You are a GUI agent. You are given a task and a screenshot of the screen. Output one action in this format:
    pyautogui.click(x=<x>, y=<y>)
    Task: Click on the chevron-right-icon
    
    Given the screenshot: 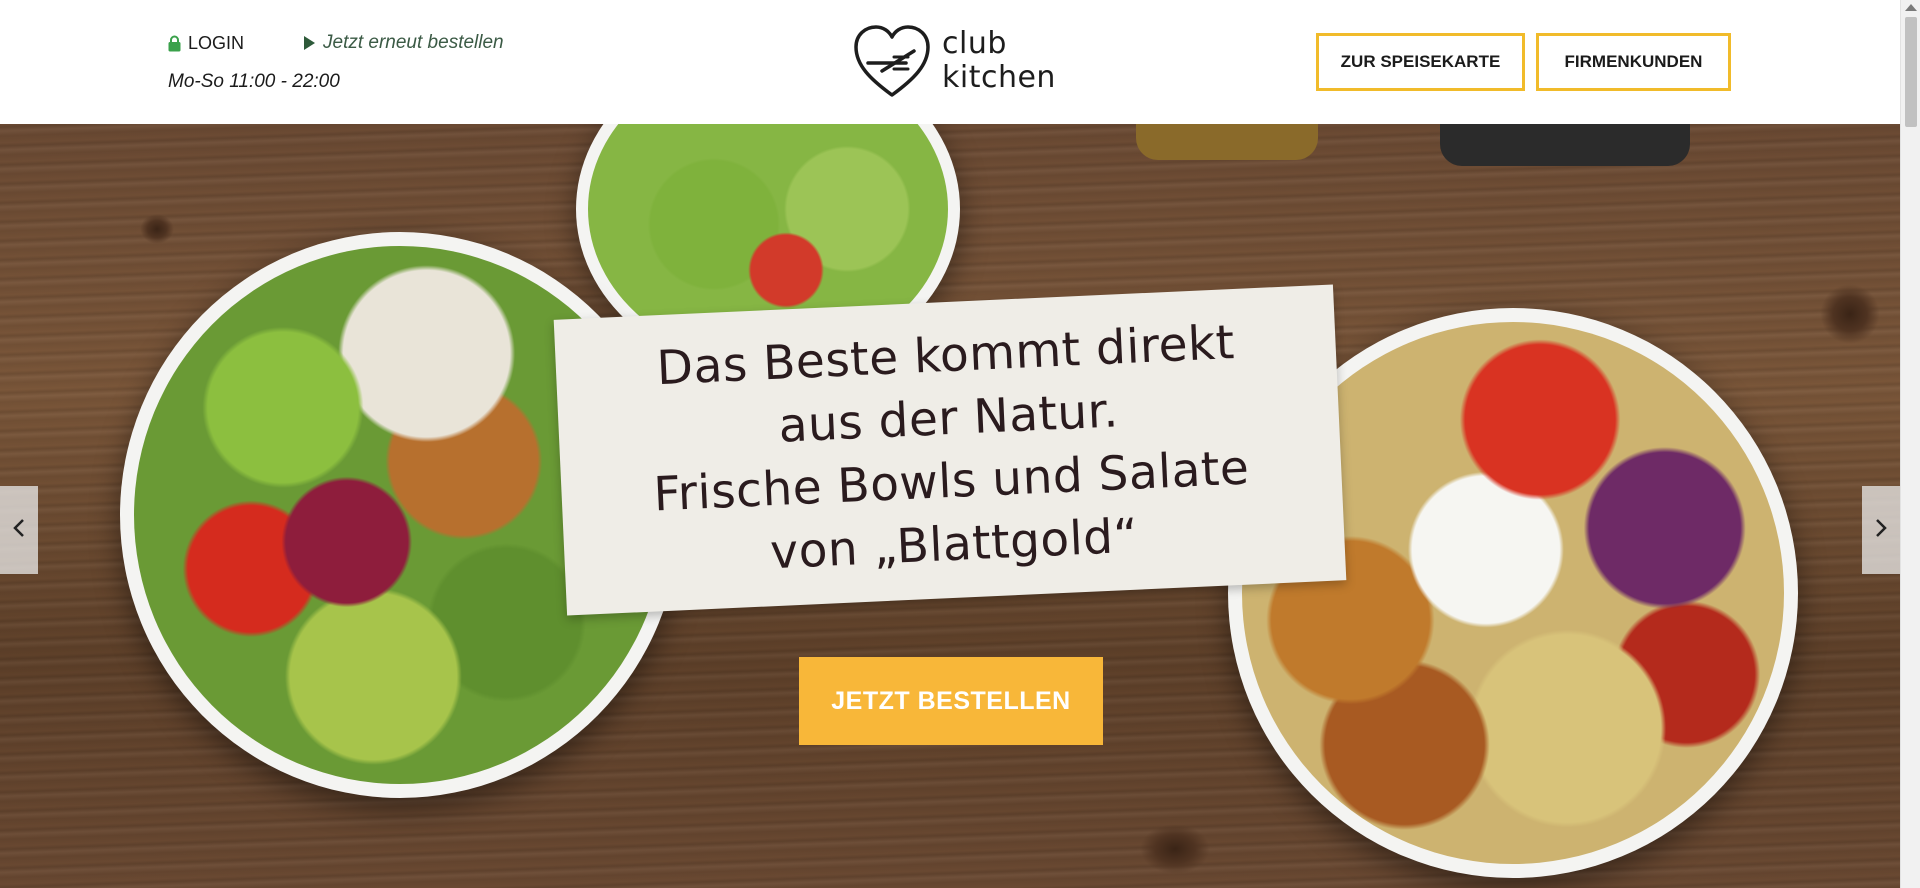 What is the action you would take?
    pyautogui.click(x=1881, y=530)
    